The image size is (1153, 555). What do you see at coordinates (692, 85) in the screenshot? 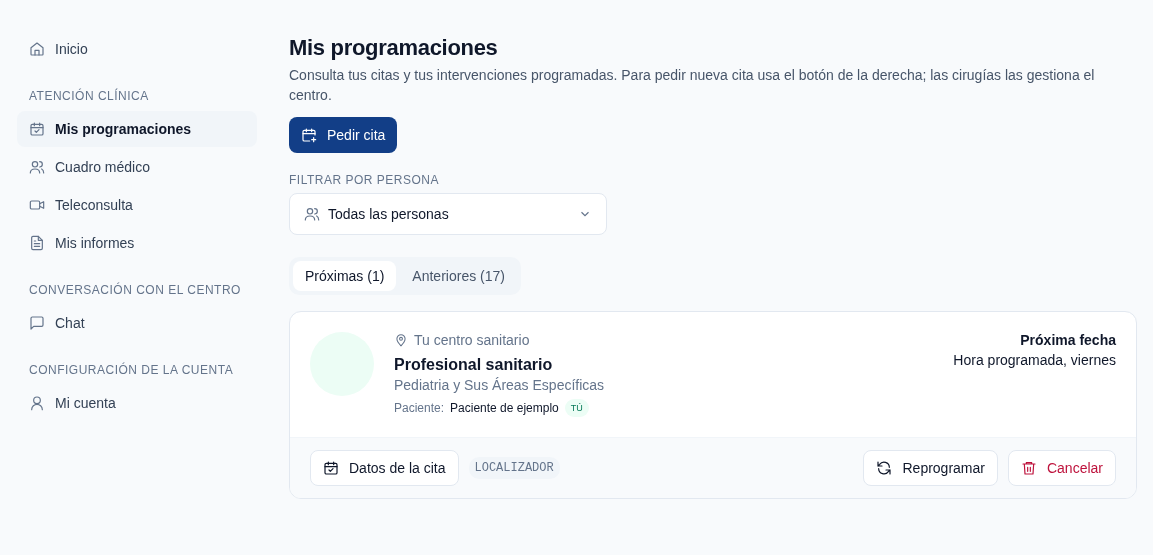
I see `page-description: Consulta tus citas y tus intervenciones programadas. Para pedir nueva cita usa el botón de la derecha; las cirugías las gestiona el centro.` at bounding box center [692, 85].